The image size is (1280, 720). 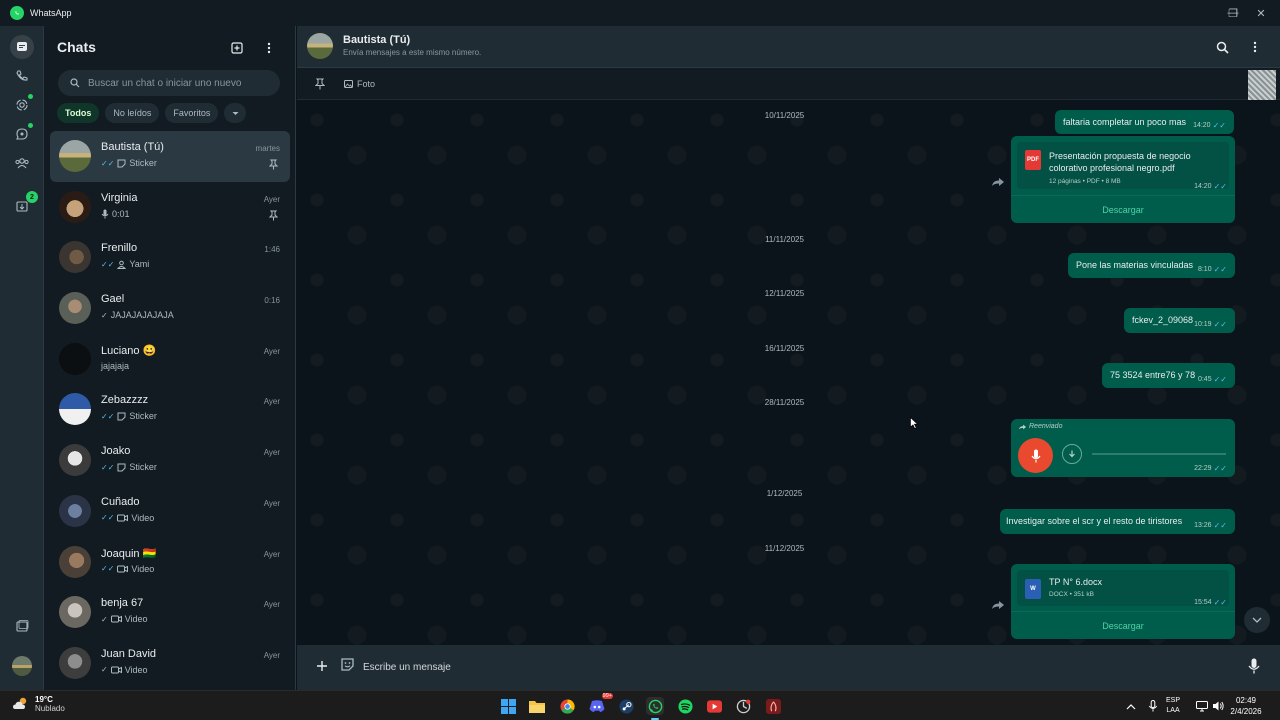 I want to click on chevron-down-icon, so click(x=1257, y=620).